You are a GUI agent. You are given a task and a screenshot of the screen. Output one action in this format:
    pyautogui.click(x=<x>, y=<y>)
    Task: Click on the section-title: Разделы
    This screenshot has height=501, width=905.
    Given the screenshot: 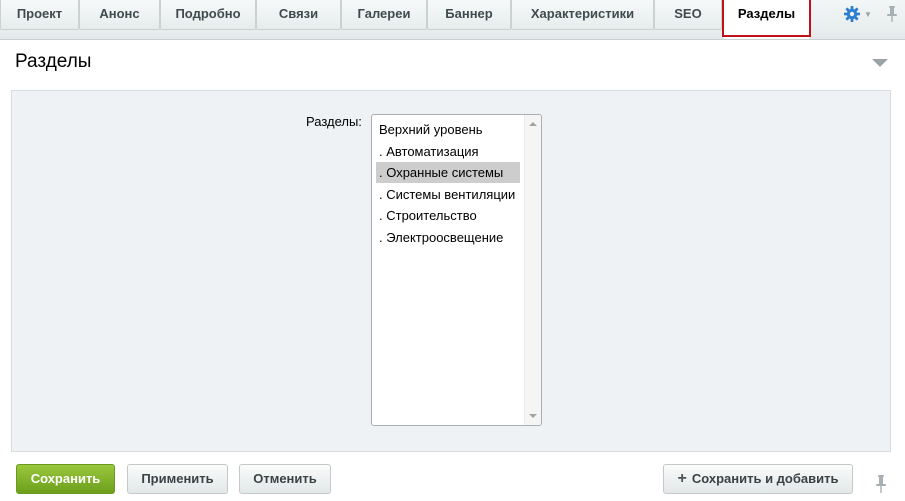 What is the action you would take?
    pyautogui.click(x=53, y=61)
    